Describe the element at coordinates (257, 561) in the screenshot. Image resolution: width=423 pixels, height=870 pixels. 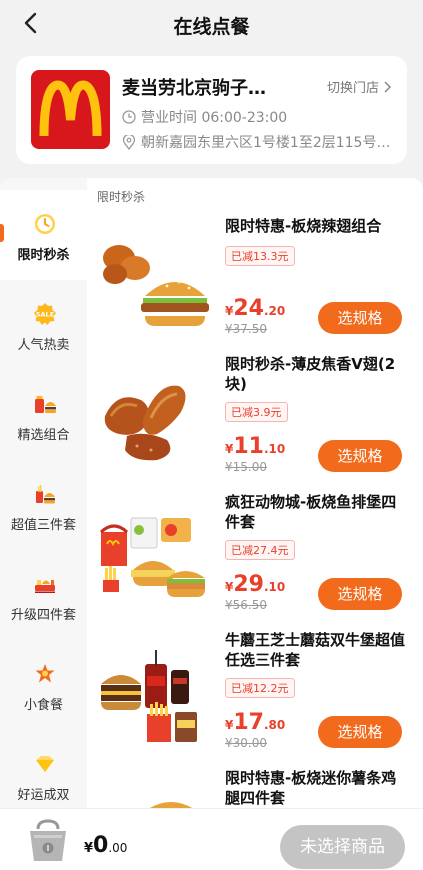
I see `product-item: 疯狂动物城-板烧鱼排堡四件套 已减27.4元 ¥29.10 ¥56.50 选规格` at that location.